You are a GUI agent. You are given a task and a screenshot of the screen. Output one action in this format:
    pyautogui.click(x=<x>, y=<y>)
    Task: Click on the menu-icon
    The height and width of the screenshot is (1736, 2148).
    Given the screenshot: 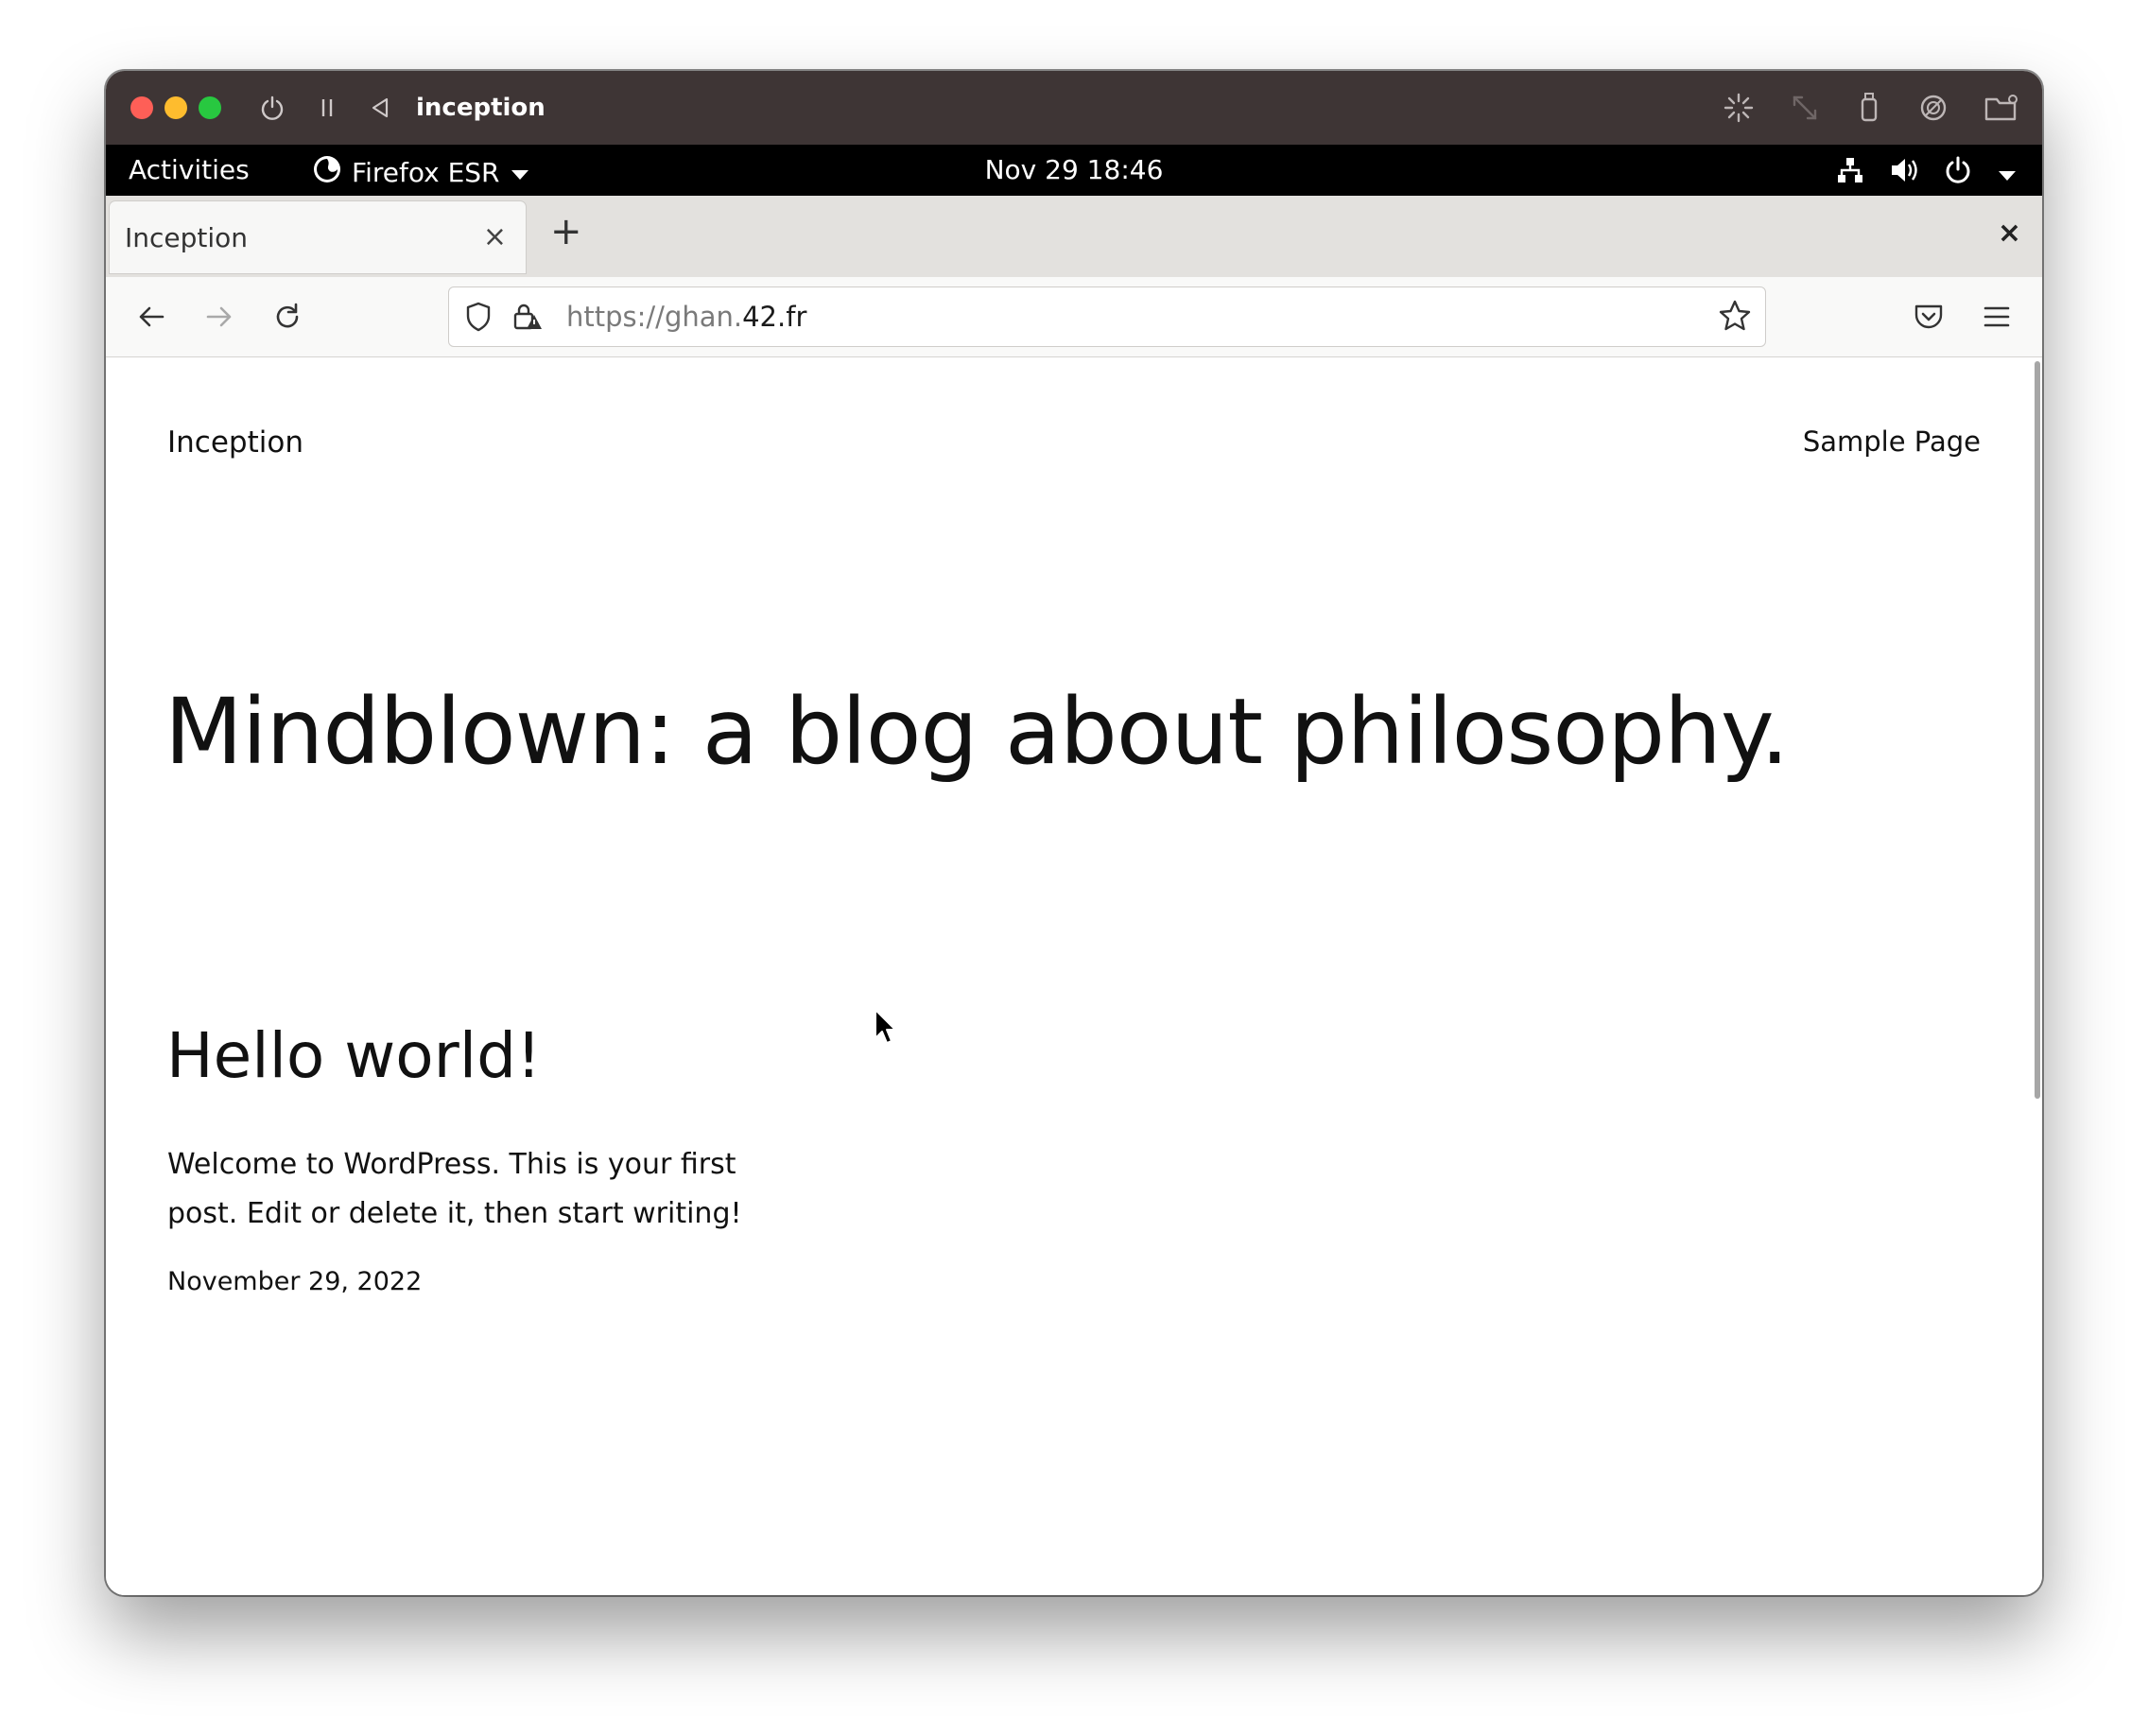 What is the action you would take?
    pyautogui.click(x=1997, y=319)
    